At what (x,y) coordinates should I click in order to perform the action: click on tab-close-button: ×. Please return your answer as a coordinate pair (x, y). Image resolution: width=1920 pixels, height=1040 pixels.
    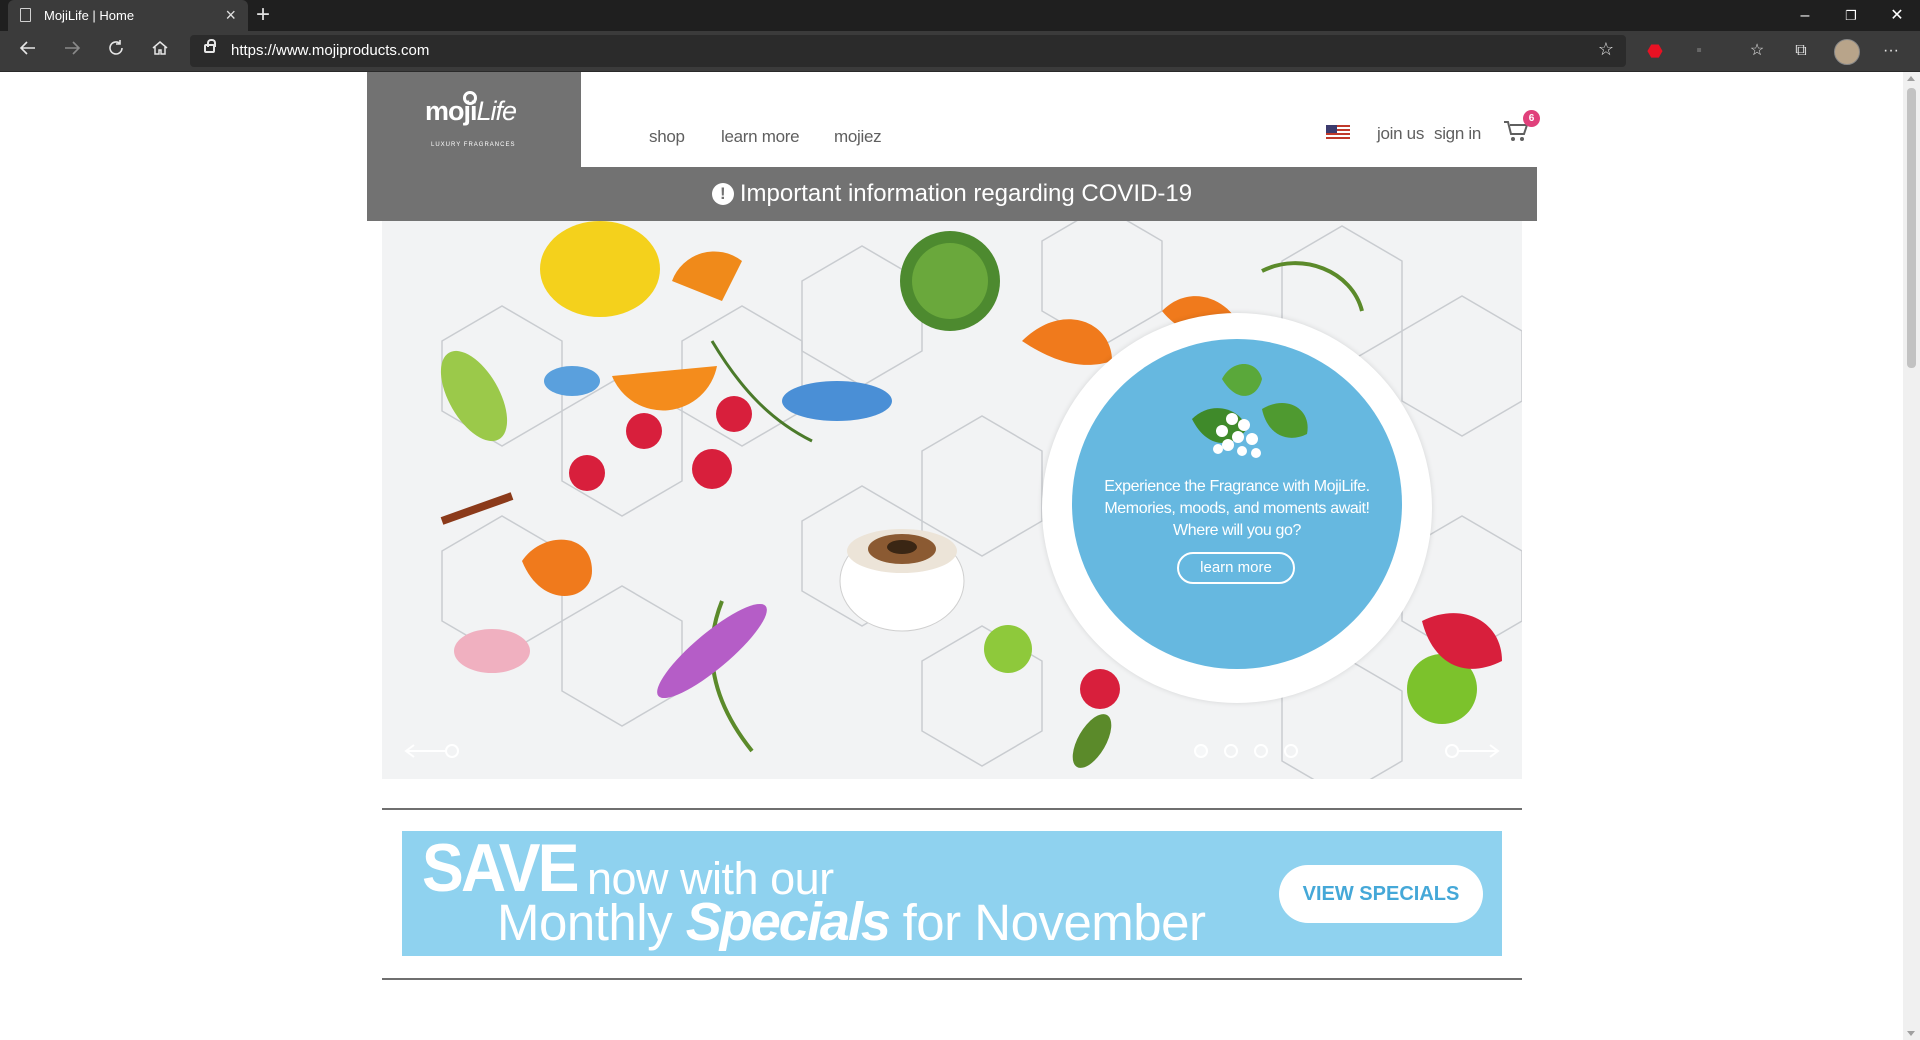
    Looking at the image, I should click on (230, 15).